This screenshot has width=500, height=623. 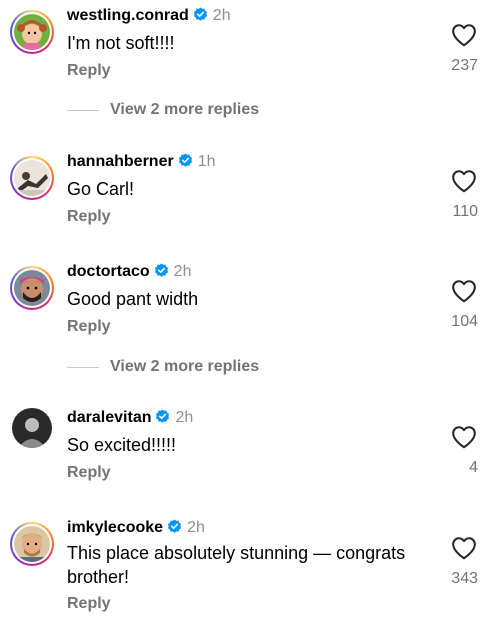 I want to click on person-avatar, so click(x=32, y=178).